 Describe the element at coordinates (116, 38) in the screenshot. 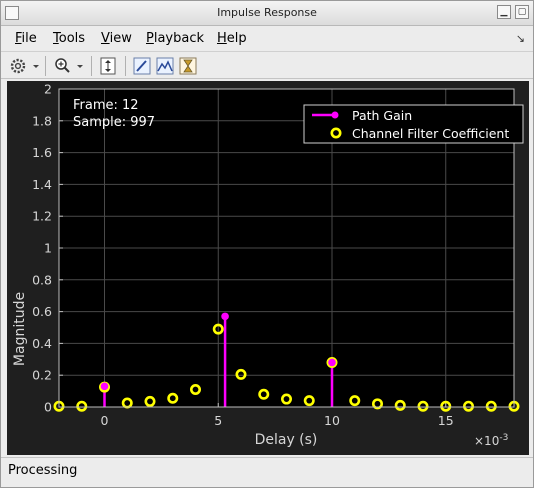

I see `menu-view: View` at that location.